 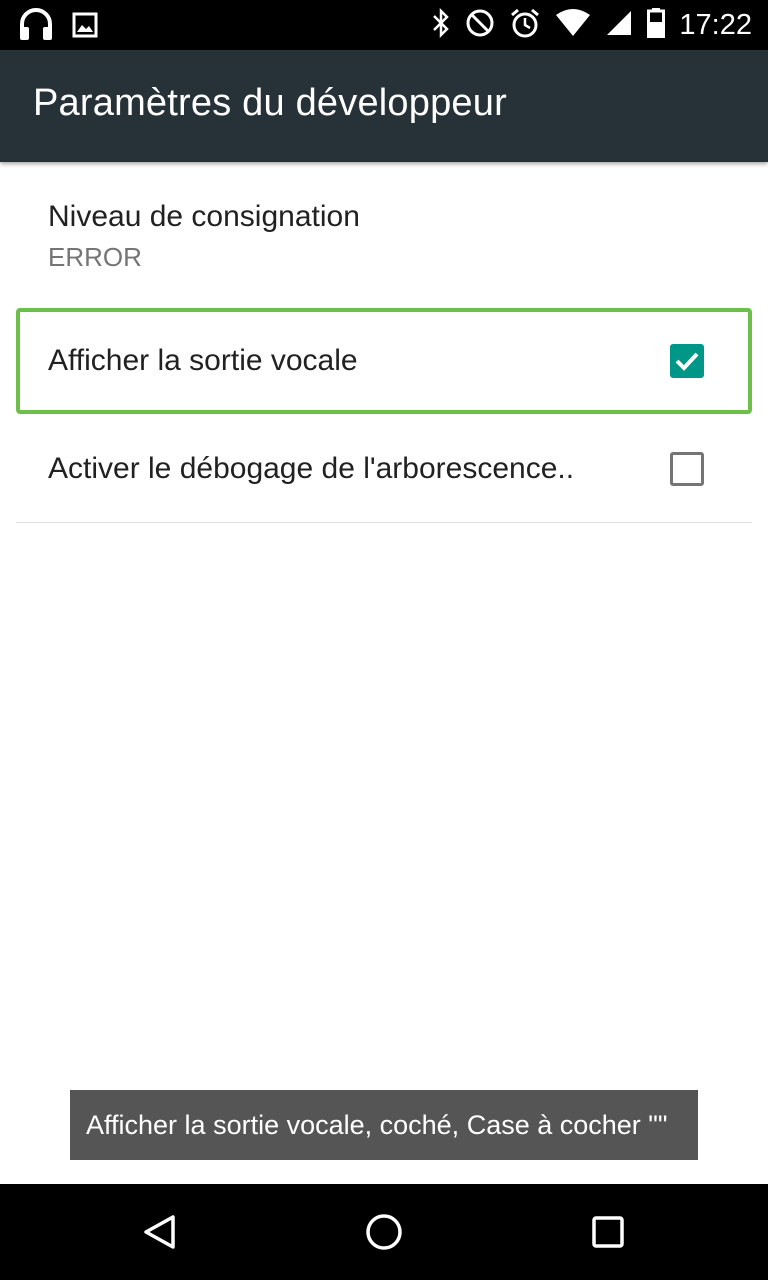 What do you see at coordinates (270, 103) in the screenshot?
I see `page-title: Paramètres du développeur` at bounding box center [270, 103].